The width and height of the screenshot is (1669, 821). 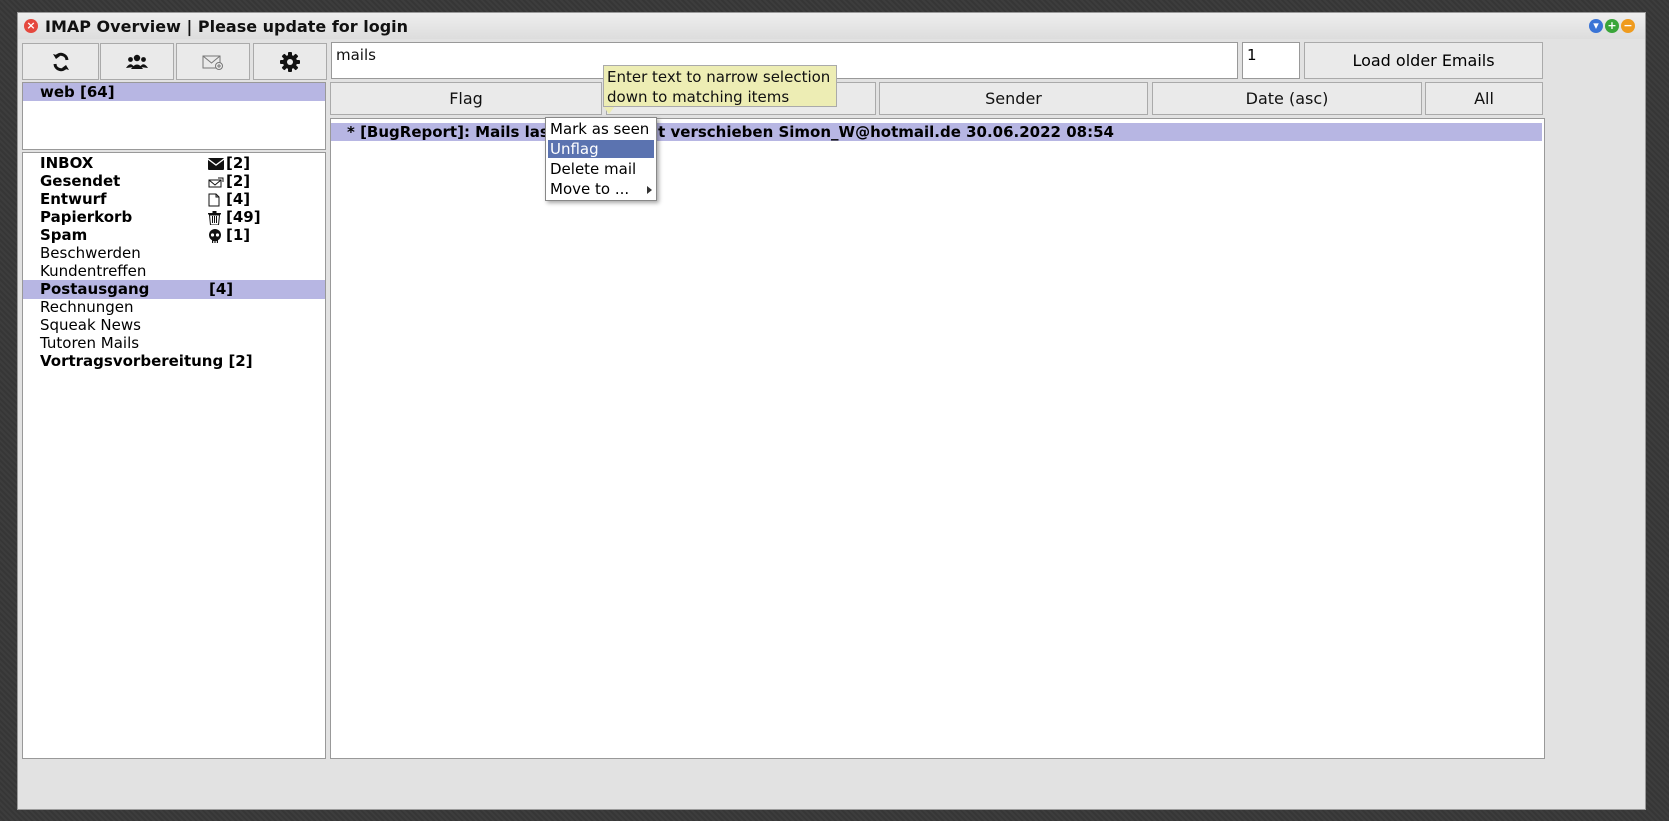 I want to click on submenu-arrow-icon, so click(x=649, y=190).